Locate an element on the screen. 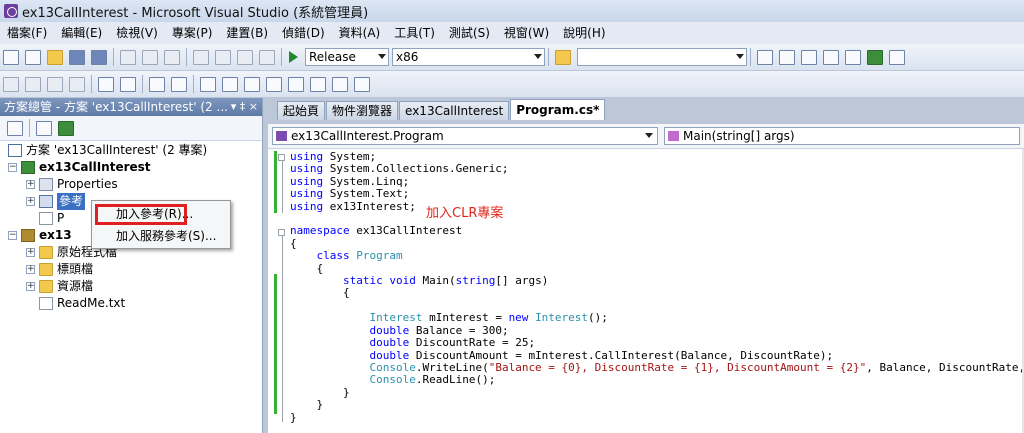 Image resolution: width=1024 pixels, height=433 pixels. find-in-files-icon is located at coordinates (563, 57).